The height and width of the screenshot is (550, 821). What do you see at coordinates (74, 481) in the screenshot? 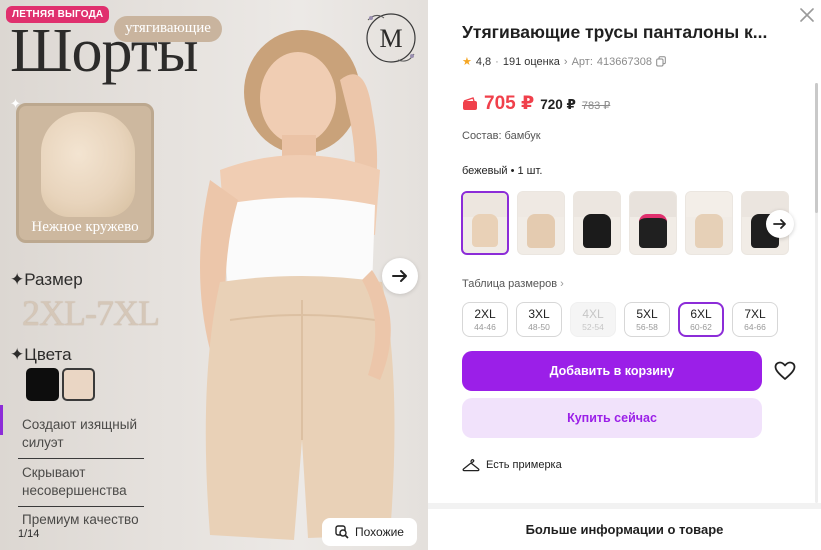
I see `benefit-text: Скрывают несовершенства` at bounding box center [74, 481].